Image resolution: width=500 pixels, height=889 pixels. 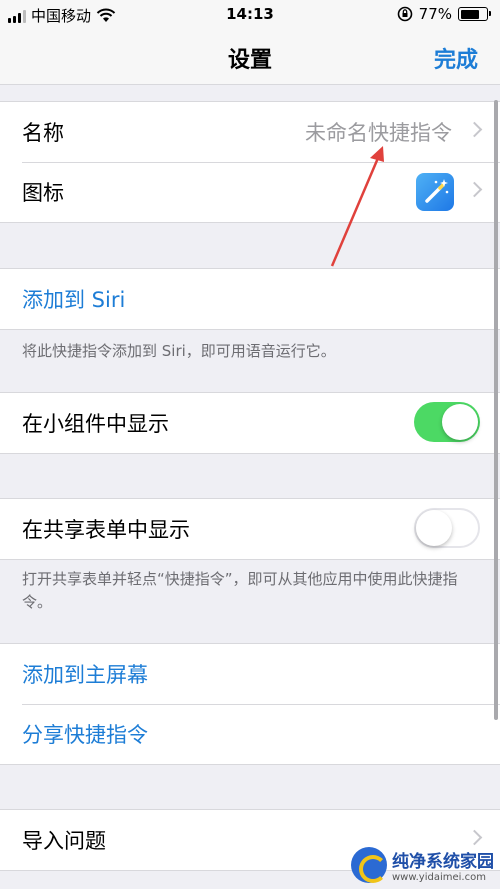 I want to click on watermark-url: www.yidaimei.com, so click(x=439, y=877).